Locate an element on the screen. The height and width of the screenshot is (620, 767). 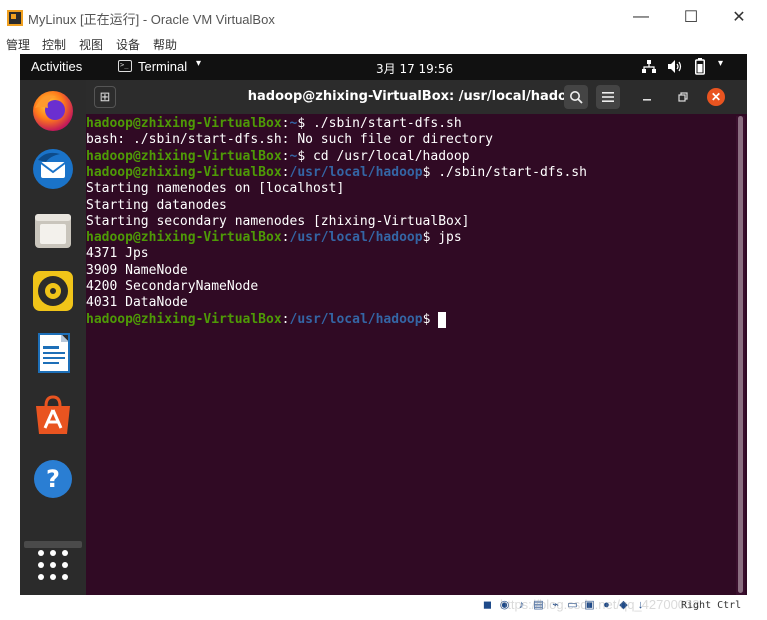
terminal-output-line: 4371 Jps is located at coordinates (117, 254).